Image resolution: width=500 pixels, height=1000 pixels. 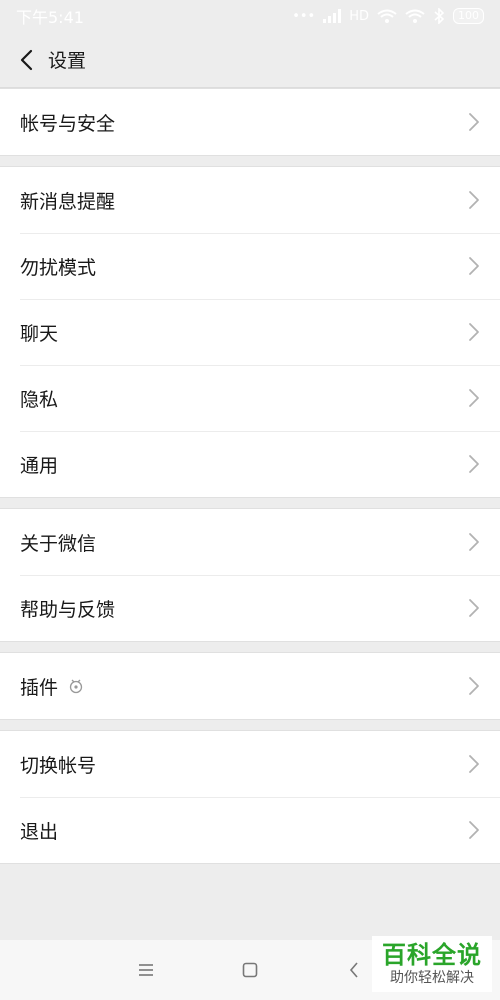 I want to click on settings-item-left: 切换帐号, so click(x=58, y=764).